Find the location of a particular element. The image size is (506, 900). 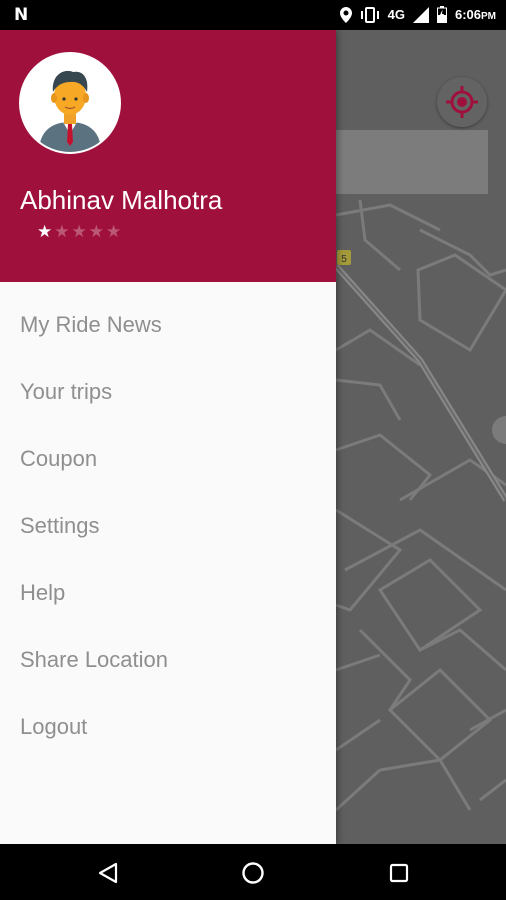

system-nav-bar is located at coordinates (253, 872).